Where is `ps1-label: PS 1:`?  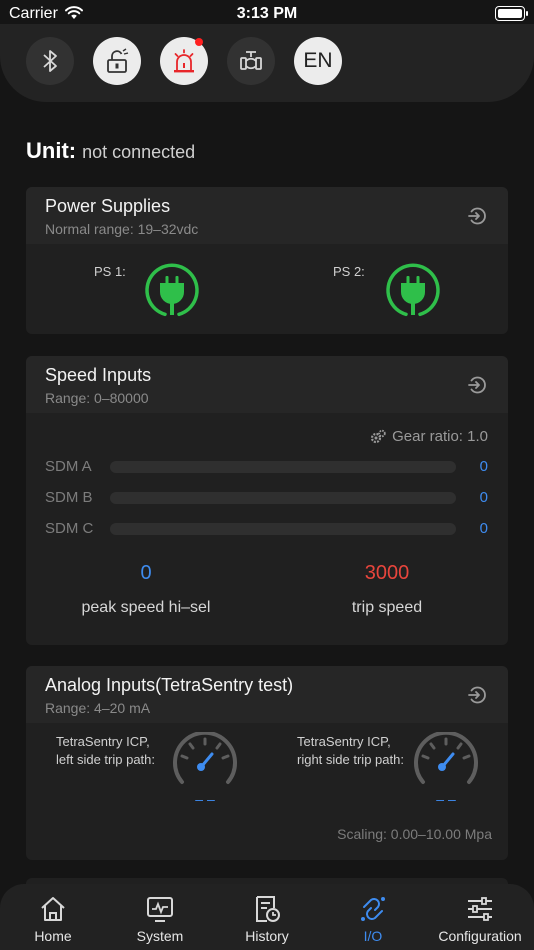
ps1-label: PS 1: is located at coordinates (110, 271).